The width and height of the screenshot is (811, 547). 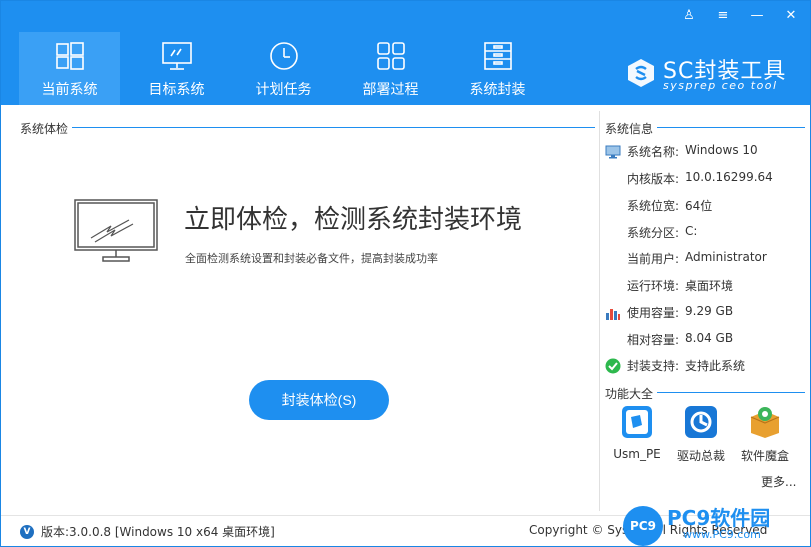 I want to click on package-check-button: 封装体检(S), so click(x=319, y=400).